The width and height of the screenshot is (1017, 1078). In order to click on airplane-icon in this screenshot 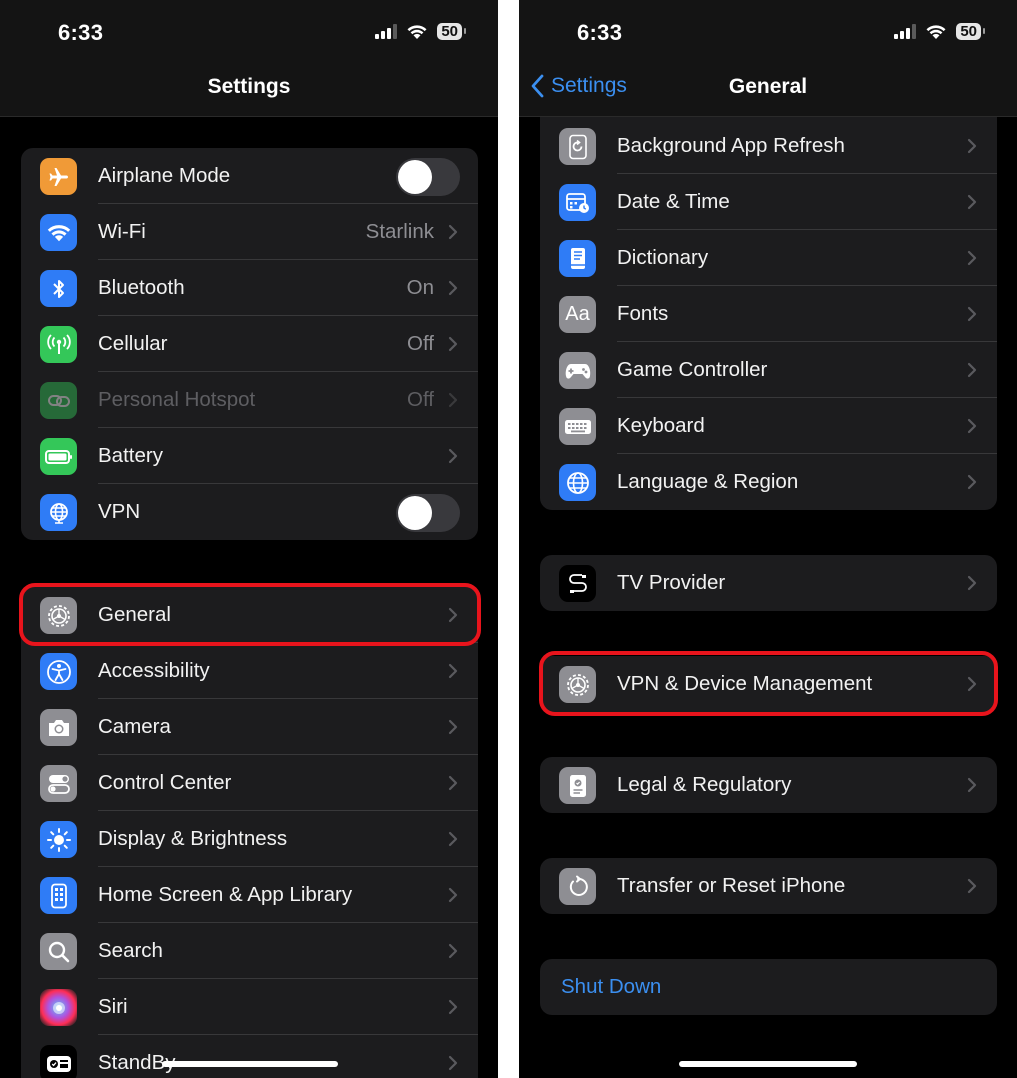, I will do `click(58, 176)`.